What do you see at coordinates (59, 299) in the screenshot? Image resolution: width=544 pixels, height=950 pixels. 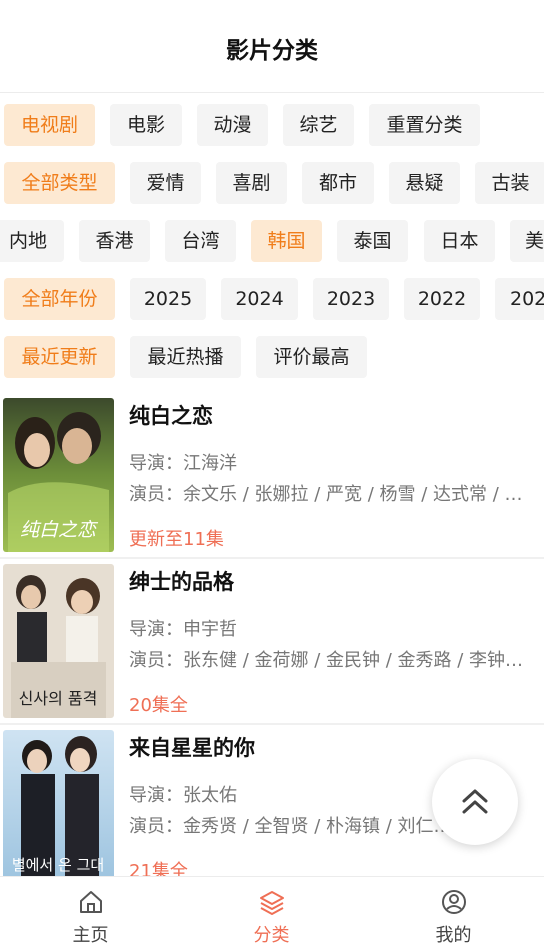 I see `filter-year-all: 全部年份` at bounding box center [59, 299].